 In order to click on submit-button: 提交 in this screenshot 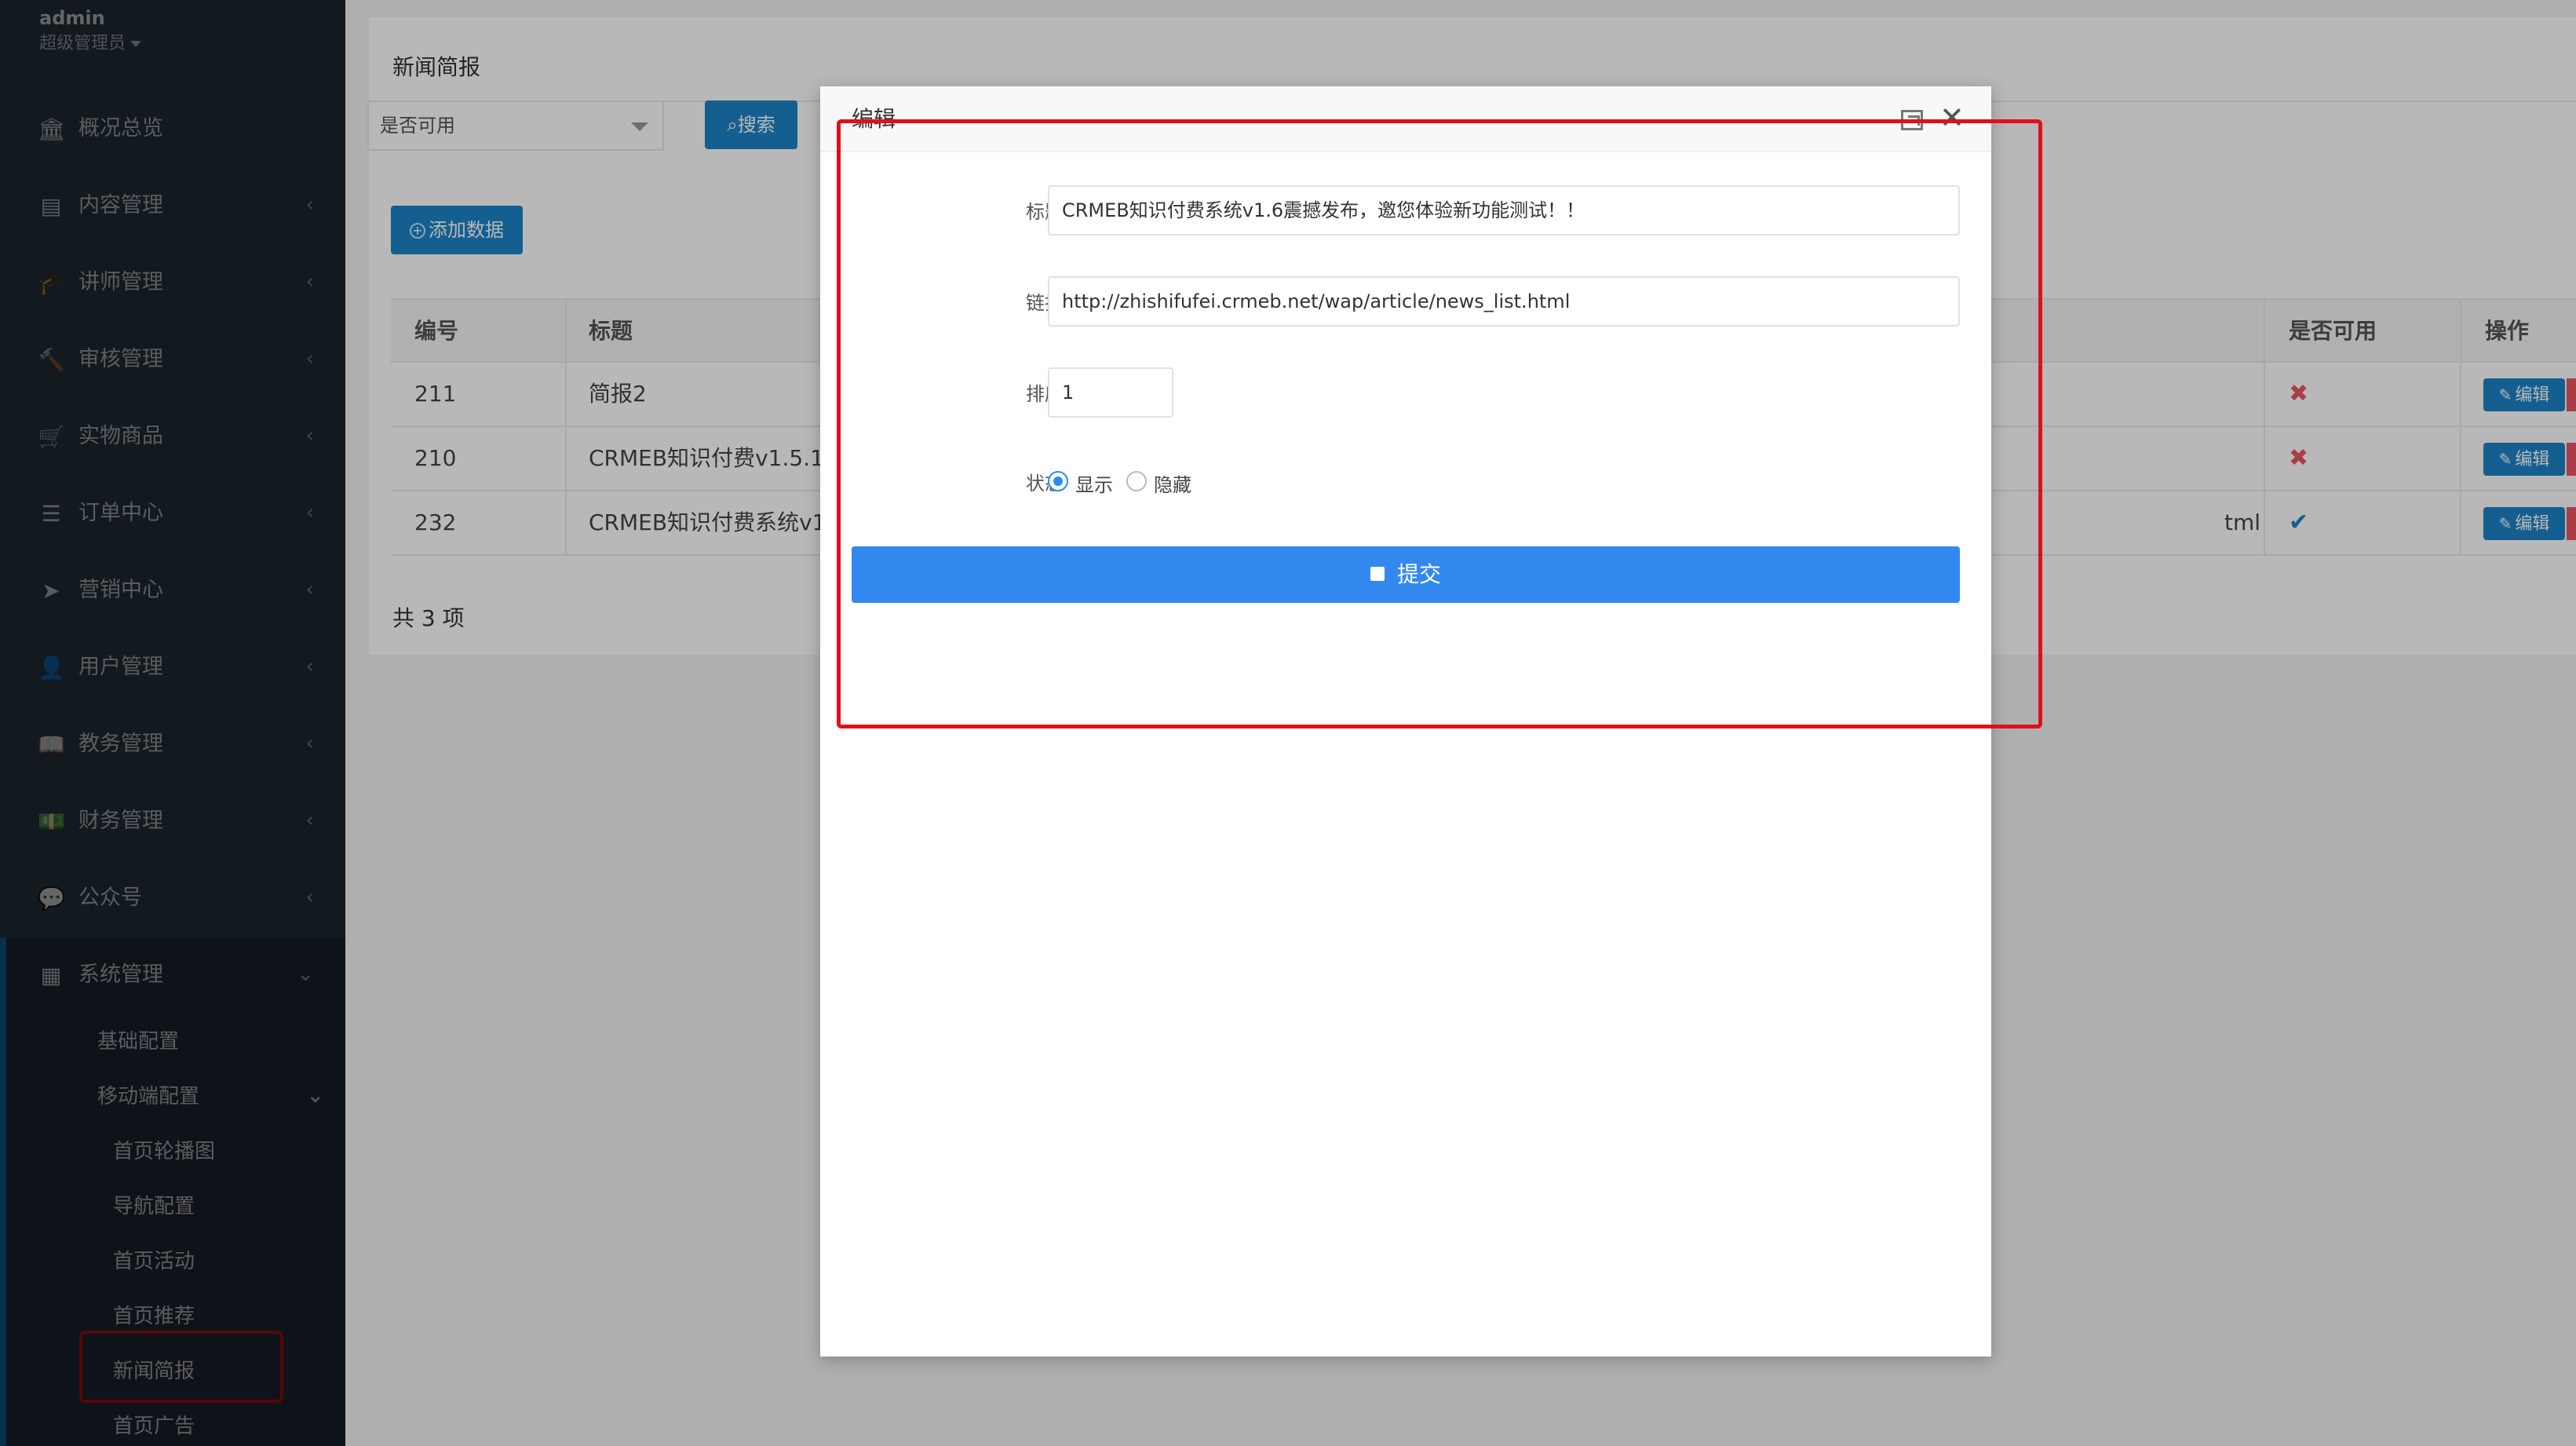, I will do `click(1406, 574)`.